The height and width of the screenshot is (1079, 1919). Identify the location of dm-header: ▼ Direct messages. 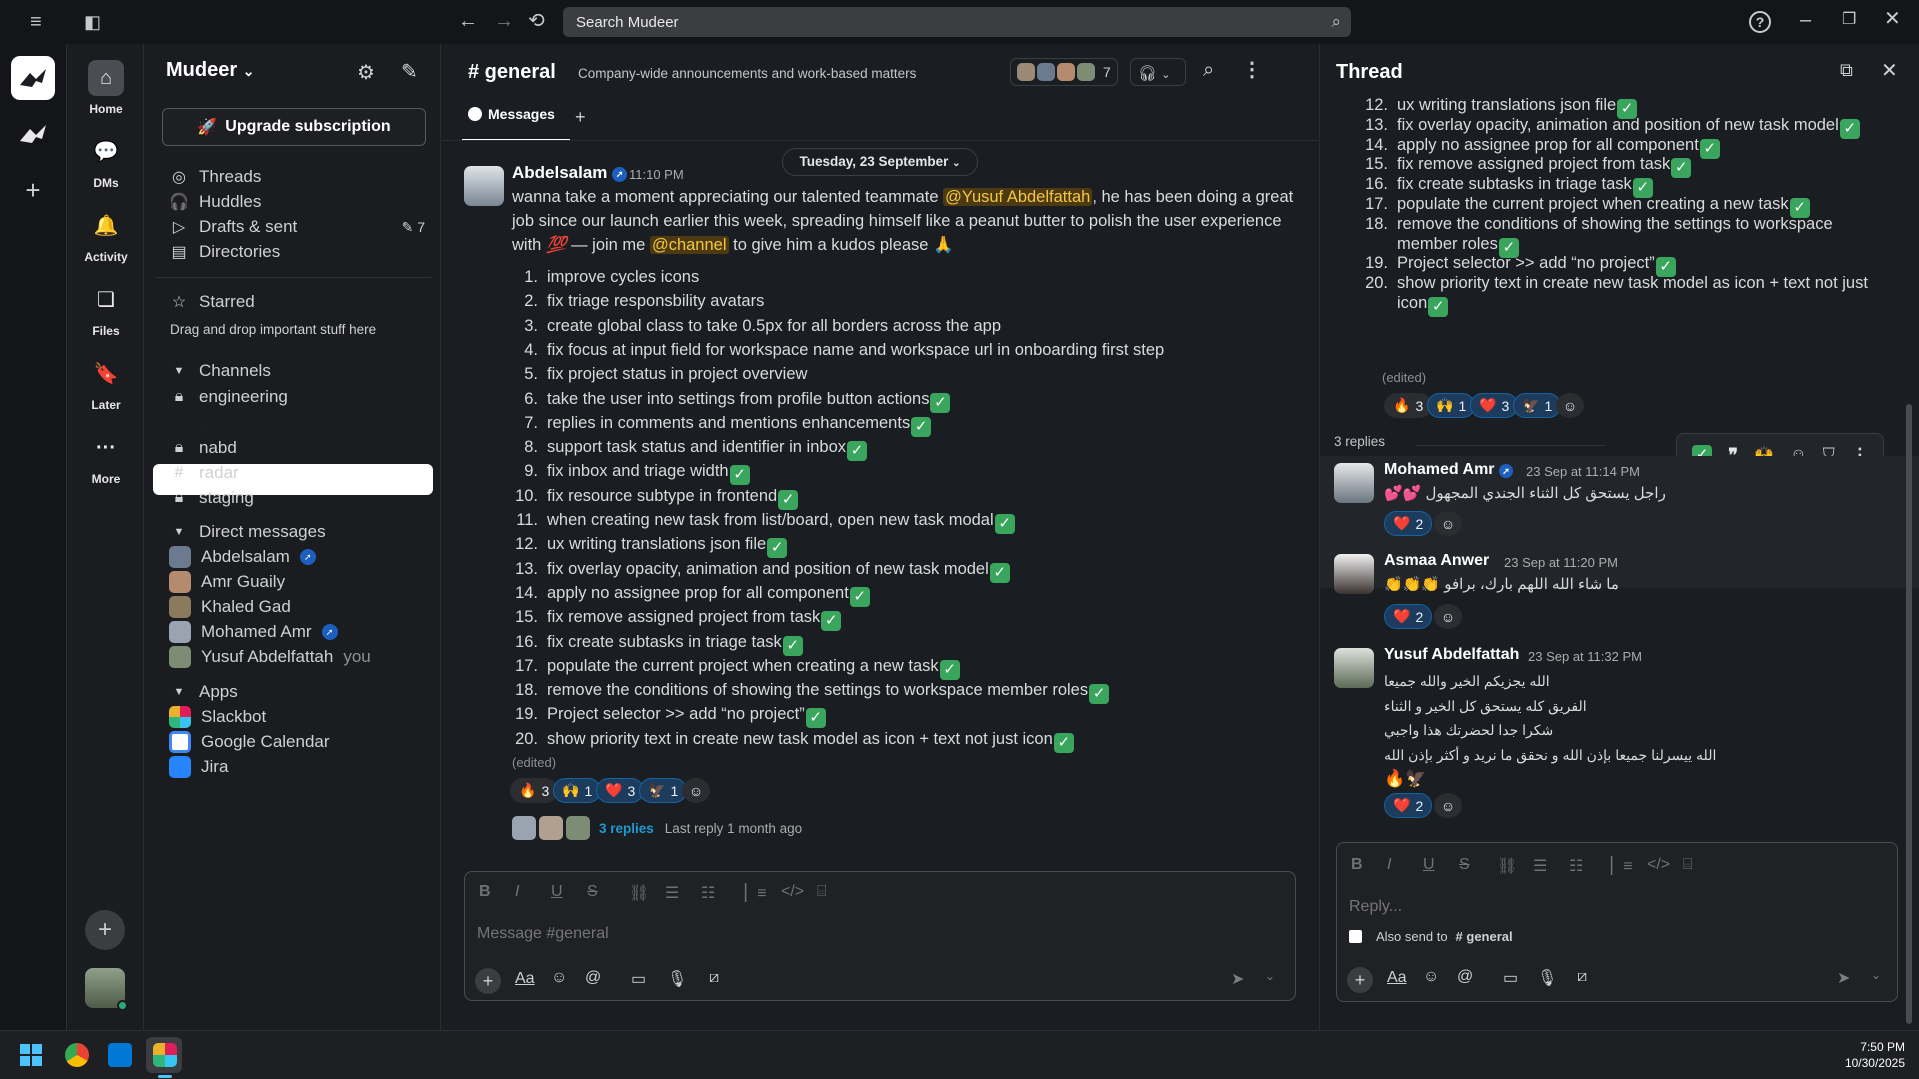
(247, 532).